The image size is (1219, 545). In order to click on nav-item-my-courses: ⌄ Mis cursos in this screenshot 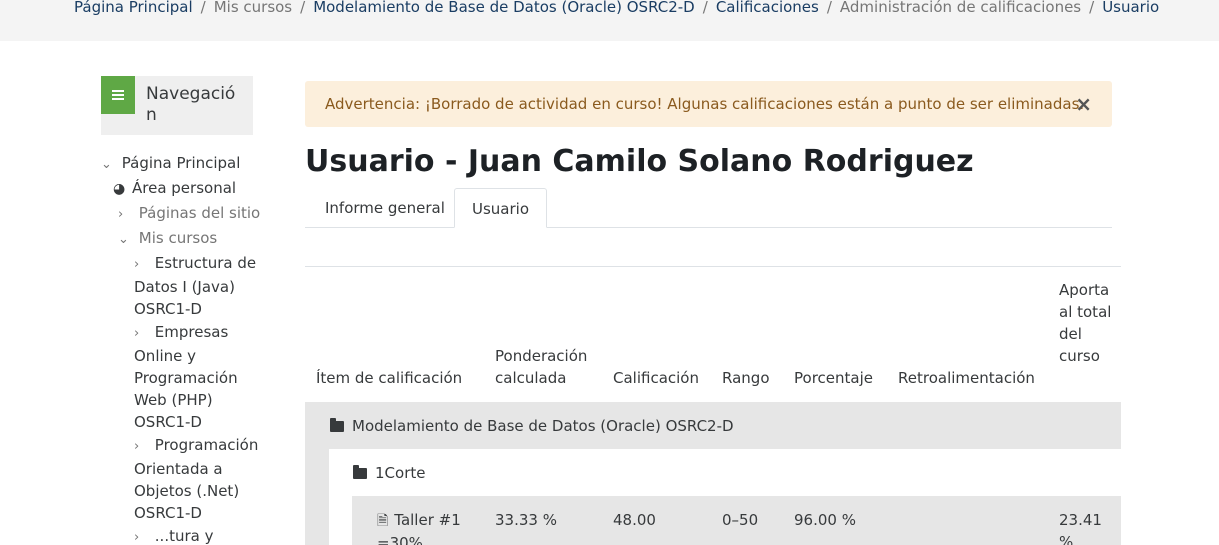, I will do `click(167, 239)`.